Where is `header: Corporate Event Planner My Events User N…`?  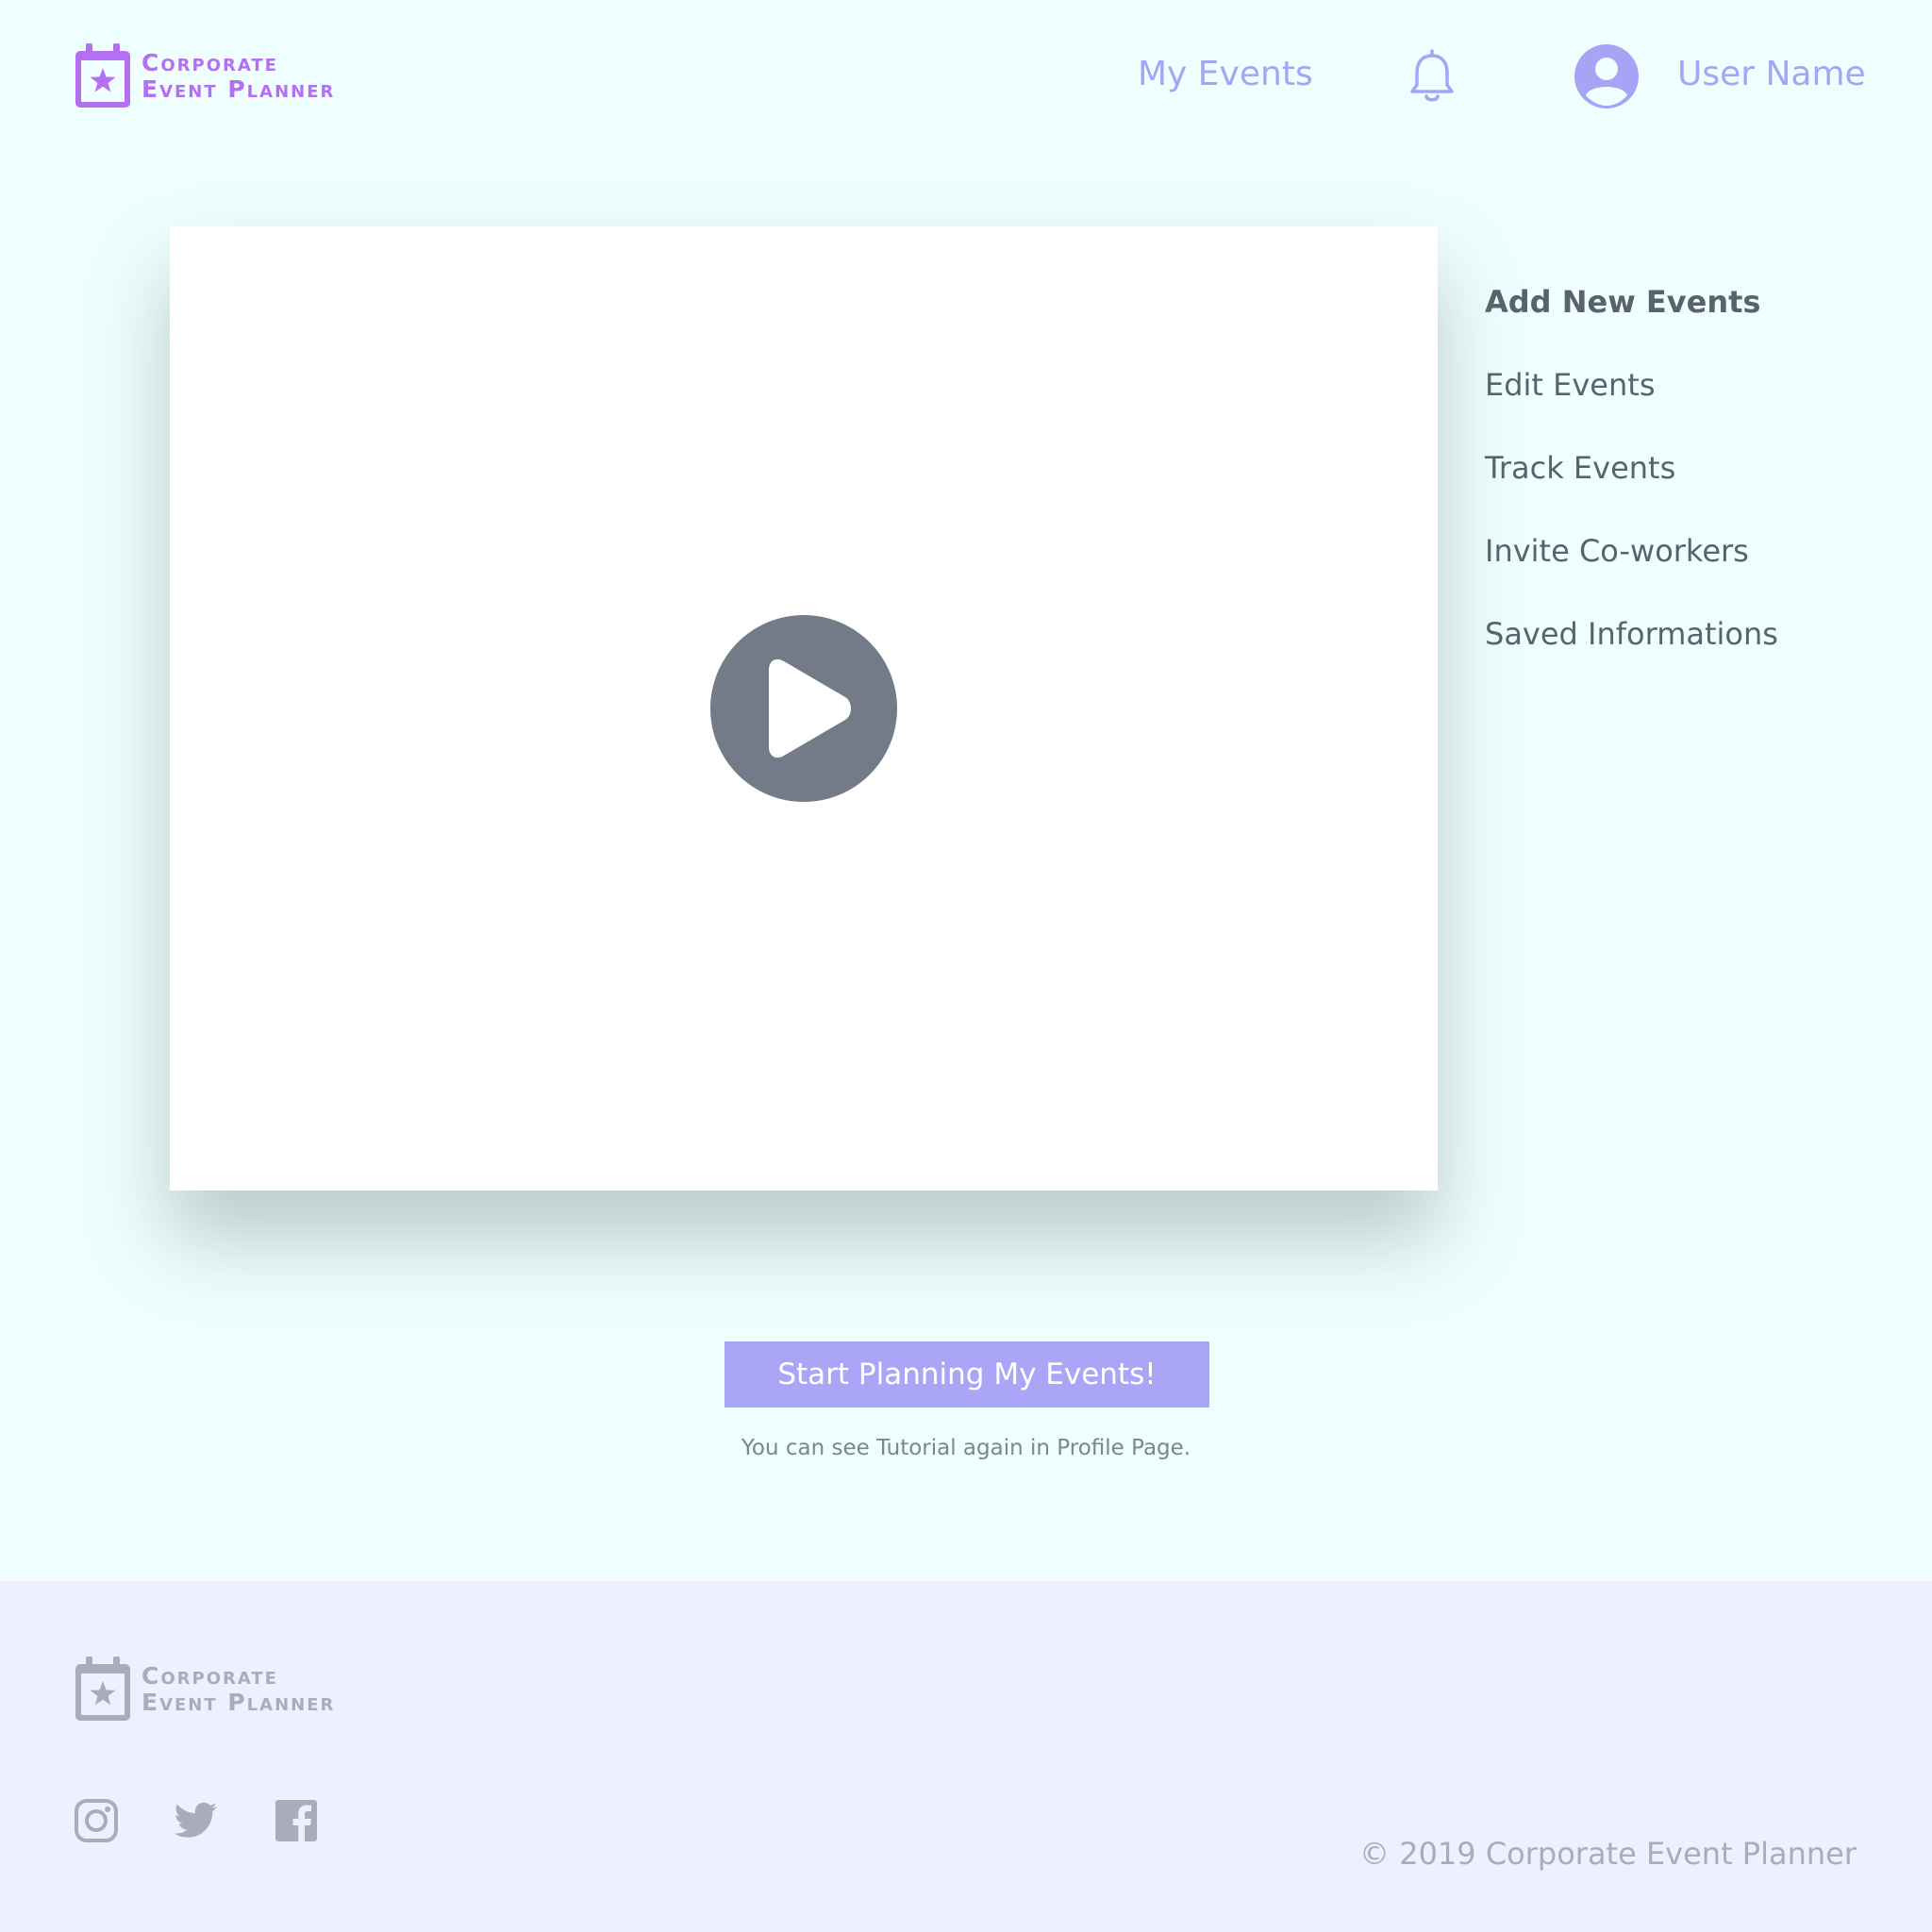 header: Corporate Event Planner My Events User N… is located at coordinates (966, 80).